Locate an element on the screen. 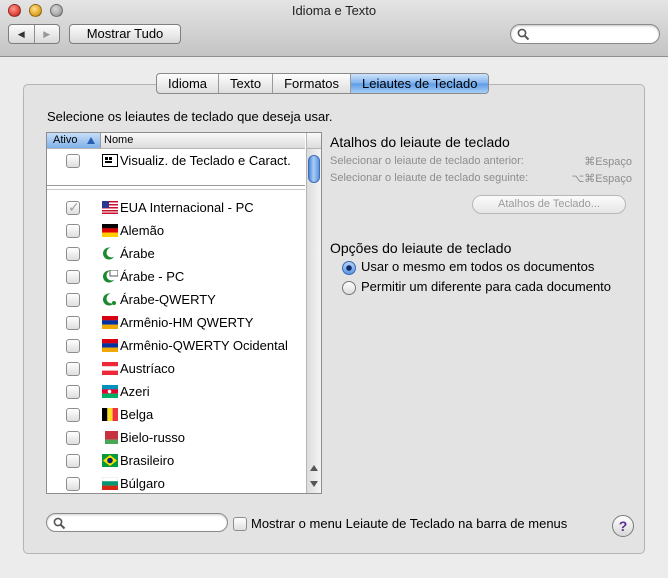  forward-arrow-icon: ▶ is located at coordinates (46, 34).